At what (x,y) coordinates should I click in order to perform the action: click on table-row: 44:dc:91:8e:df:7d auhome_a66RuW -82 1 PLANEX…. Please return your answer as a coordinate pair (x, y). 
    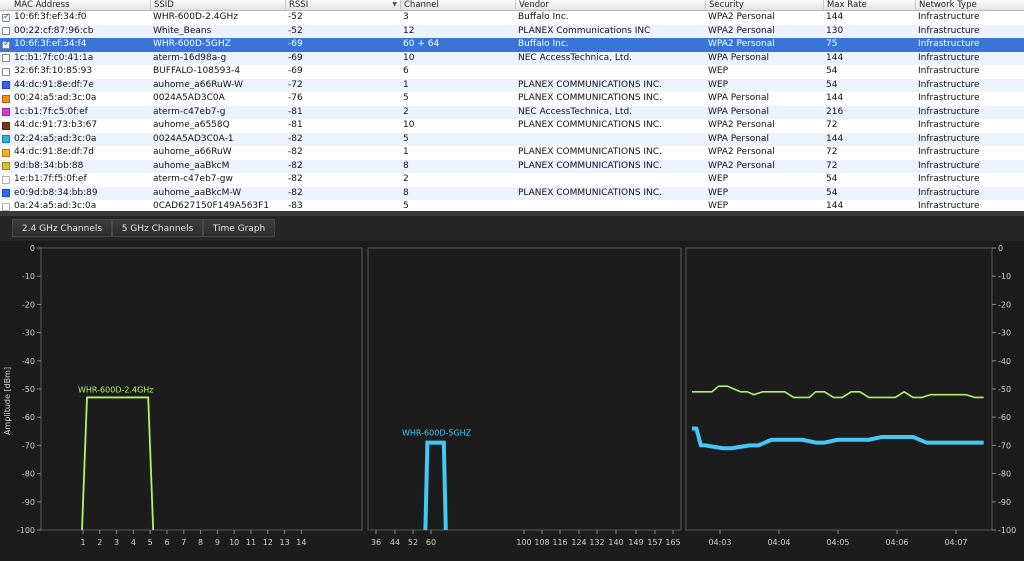
    Looking at the image, I should click on (512, 153).